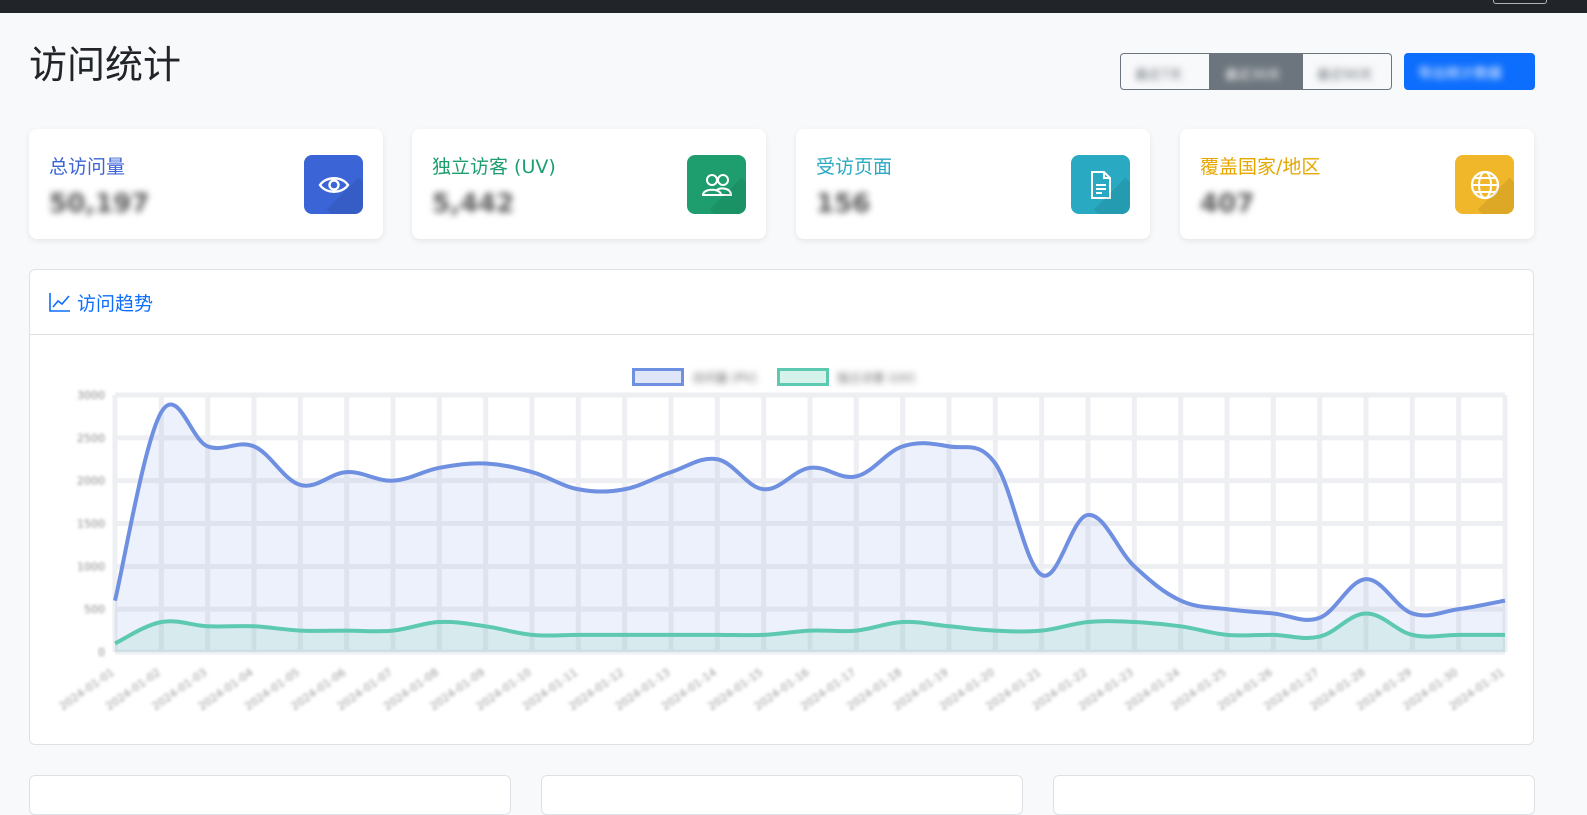 The height and width of the screenshot is (815, 1587). I want to click on y-tick-label: 2500, so click(91, 438).